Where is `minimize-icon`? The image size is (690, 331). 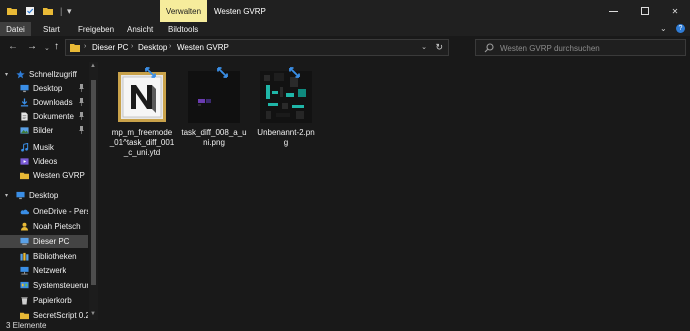 minimize-icon is located at coordinates (613, 11).